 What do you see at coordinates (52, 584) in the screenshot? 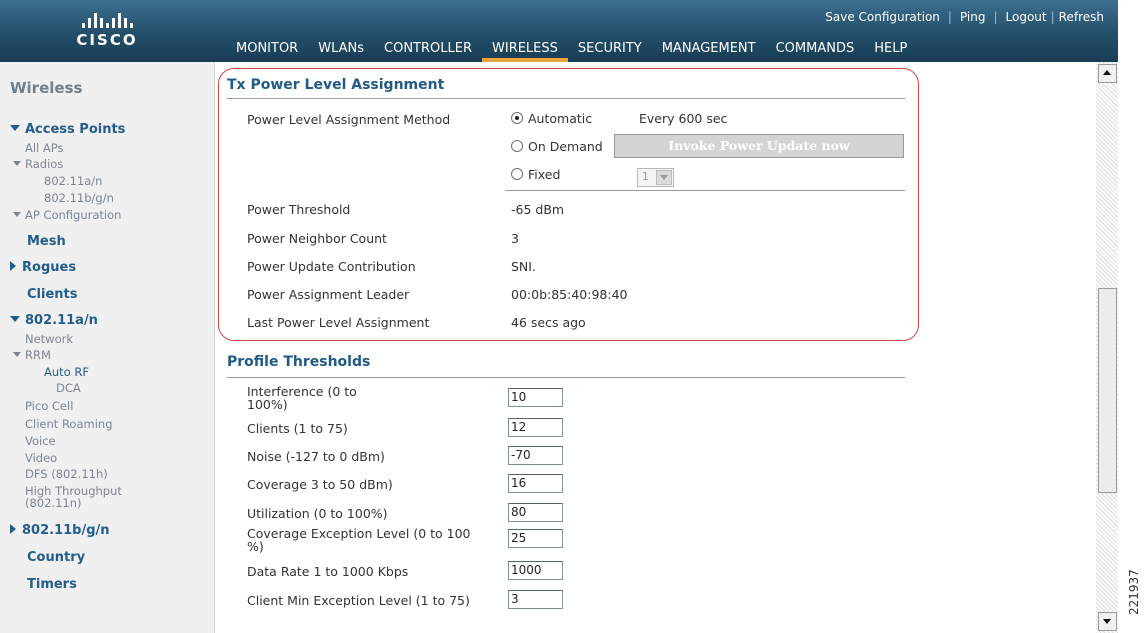
I see `sidebar-item-timers: Timers` at bounding box center [52, 584].